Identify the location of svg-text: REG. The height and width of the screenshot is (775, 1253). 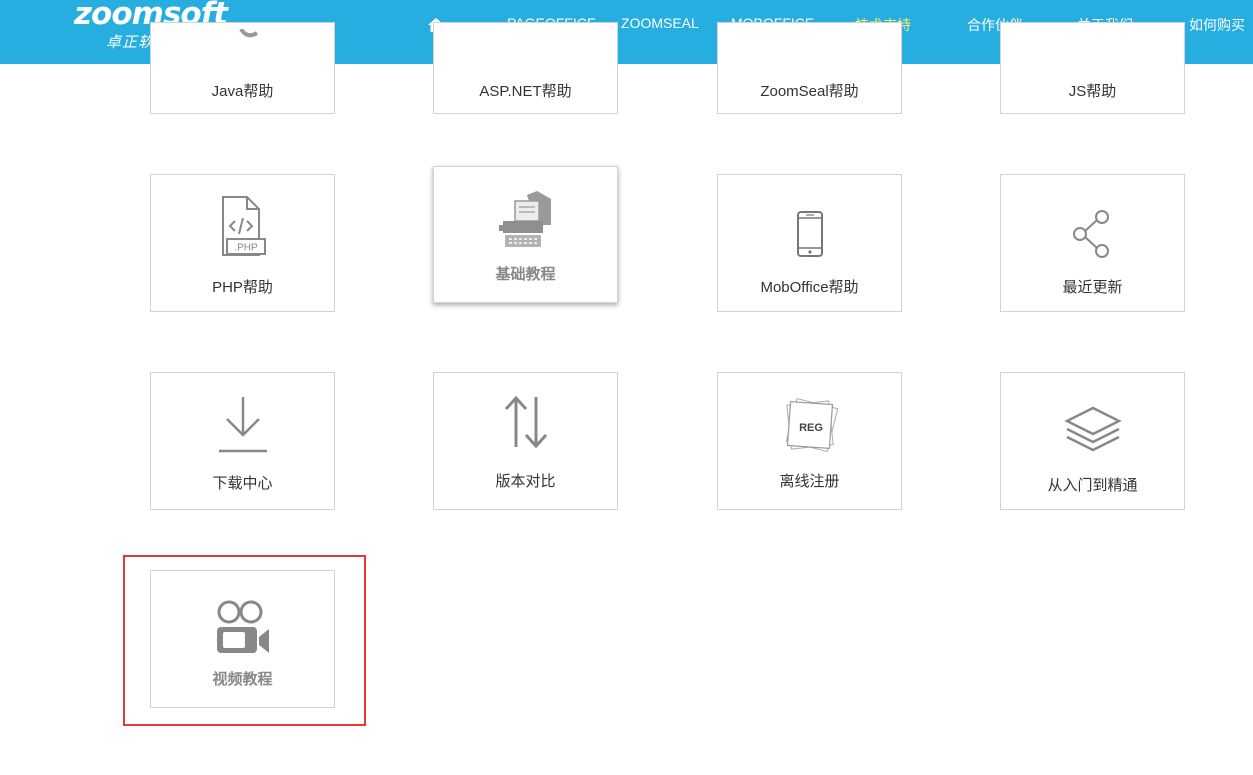
(811, 428).